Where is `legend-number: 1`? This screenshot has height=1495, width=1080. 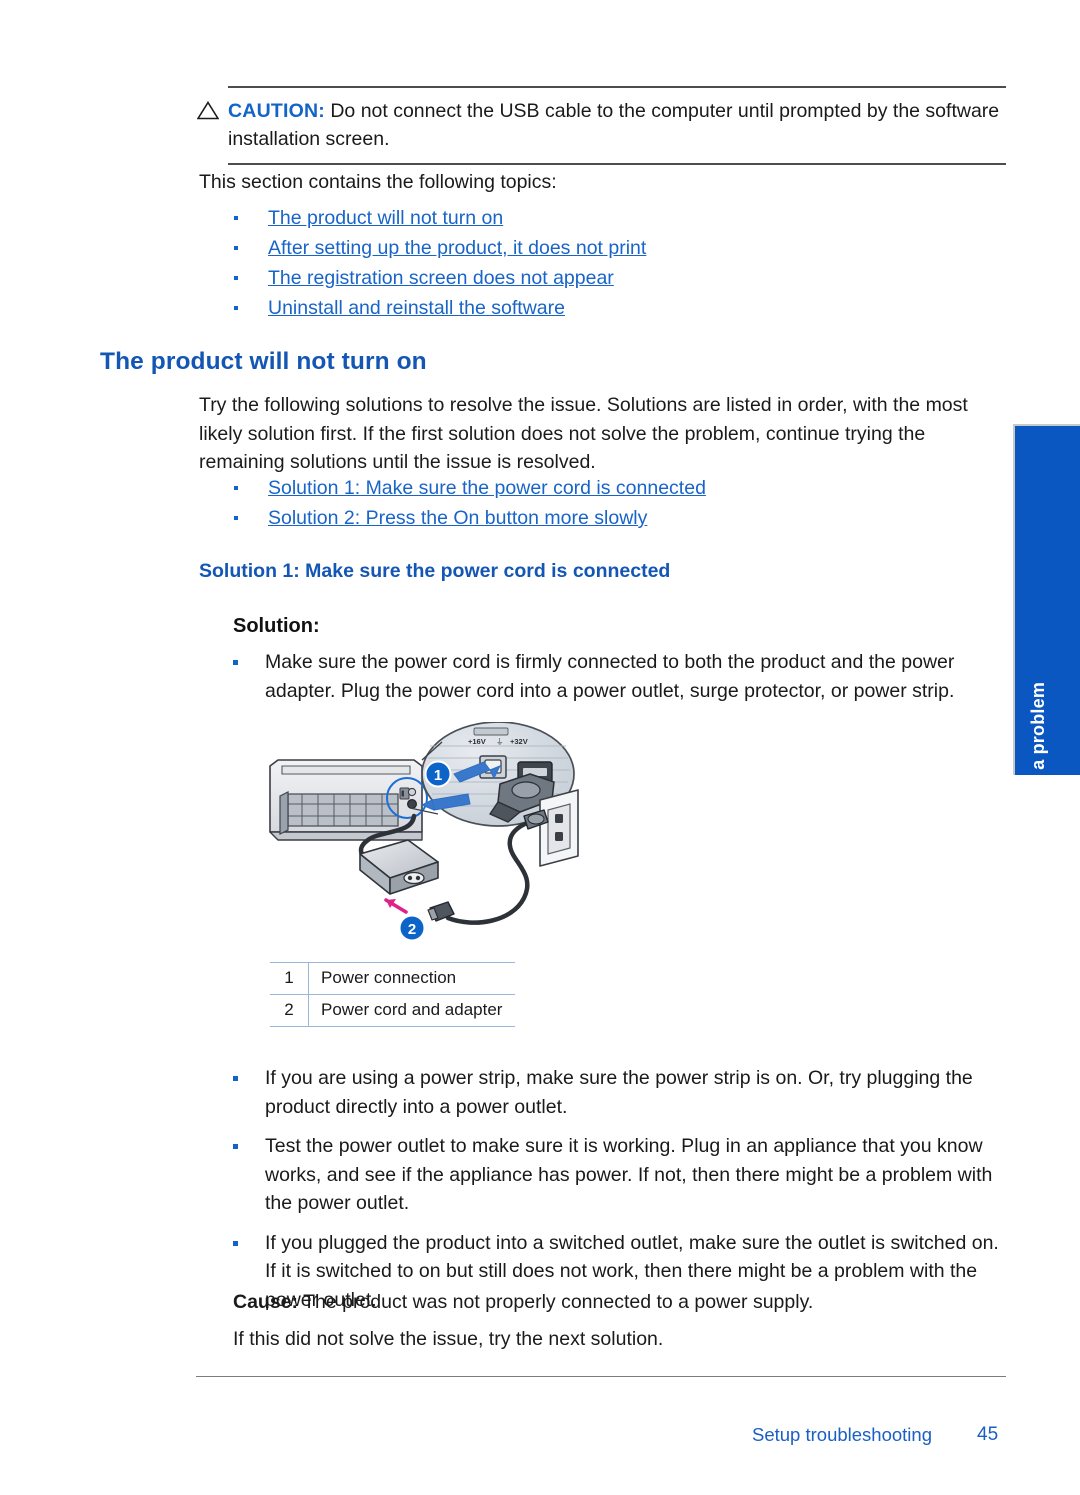
legend-number: 1 is located at coordinates (289, 978).